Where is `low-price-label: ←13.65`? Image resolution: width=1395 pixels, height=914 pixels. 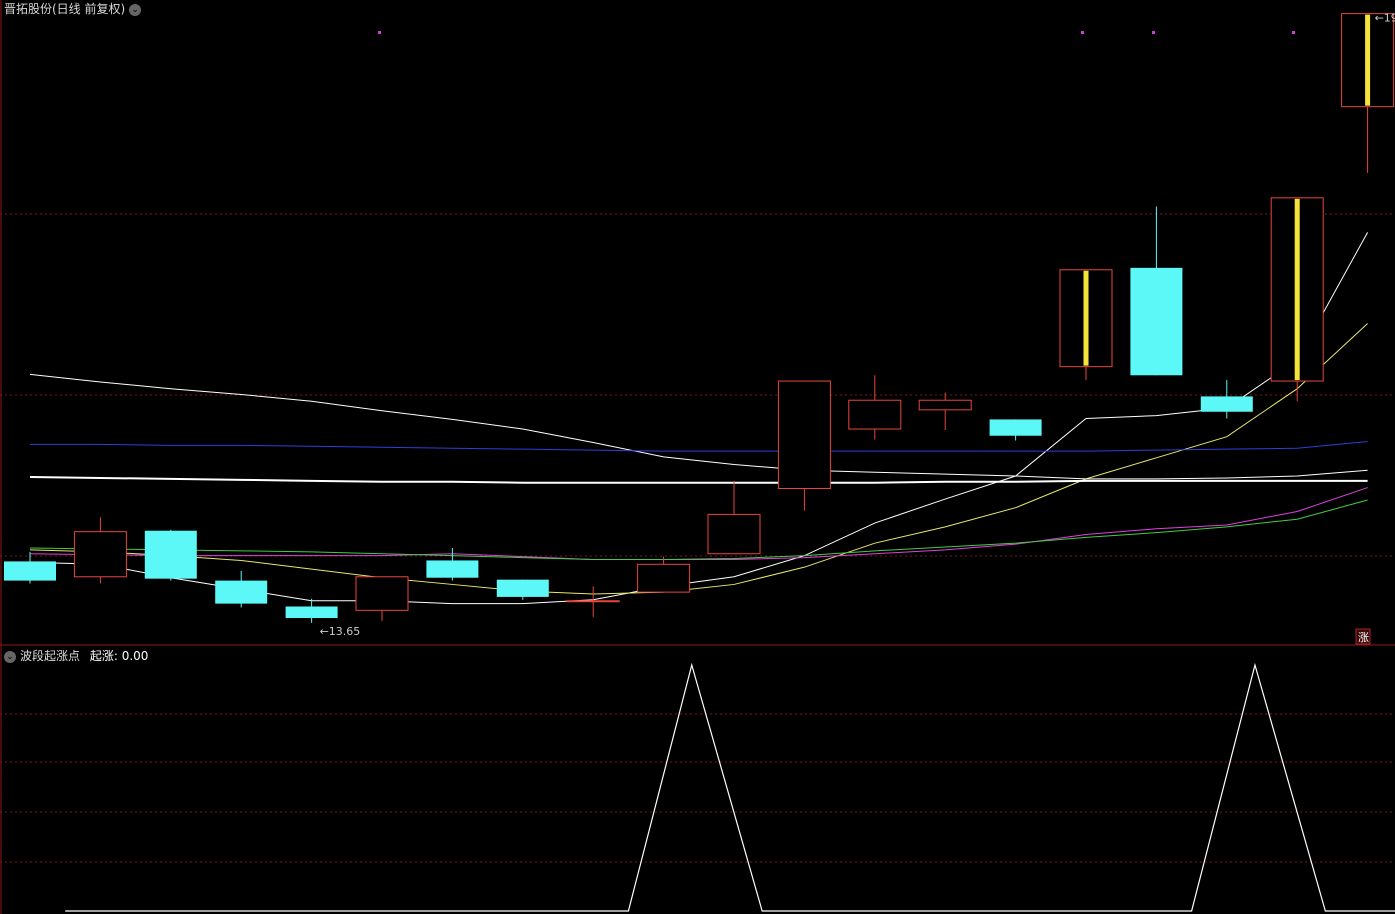
low-price-label: ←13.65 is located at coordinates (340, 631).